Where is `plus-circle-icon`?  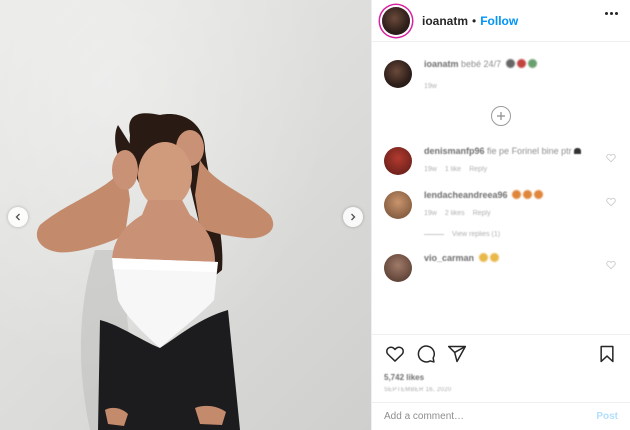
plus-circle-icon is located at coordinates (501, 116).